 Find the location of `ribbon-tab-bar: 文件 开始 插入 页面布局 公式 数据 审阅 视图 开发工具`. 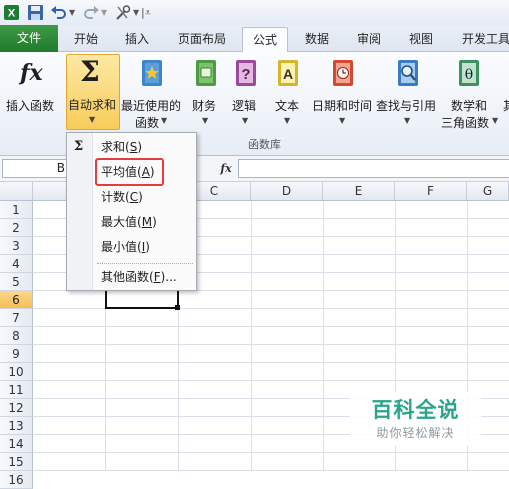

ribbon-tab-bar: 文件 开始 插入 页面布局 公式 数据 审阅 视图 开发工具 is located at coordinates (254, 39).